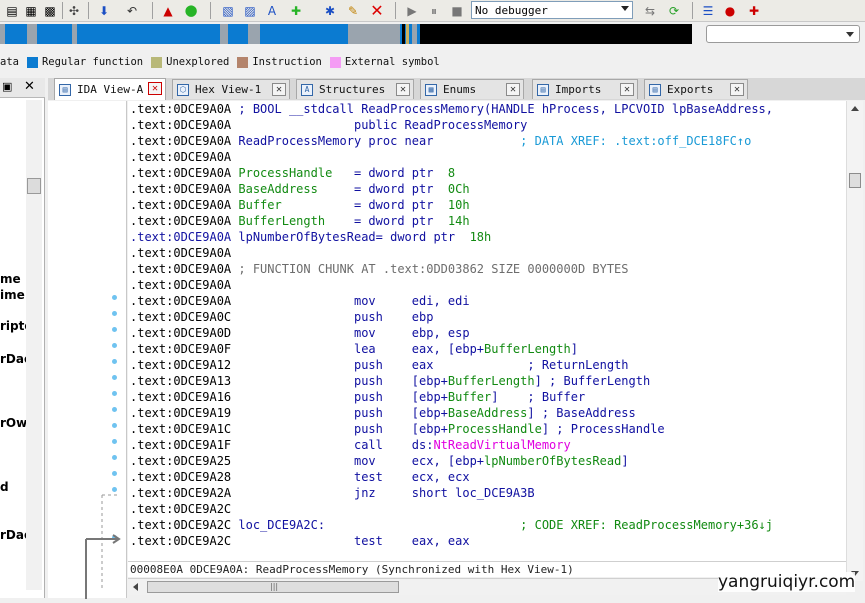 The width and height of the screenshot is (865, 603). I want to click on address: .text:0DCE9A13, so click(181, 381).